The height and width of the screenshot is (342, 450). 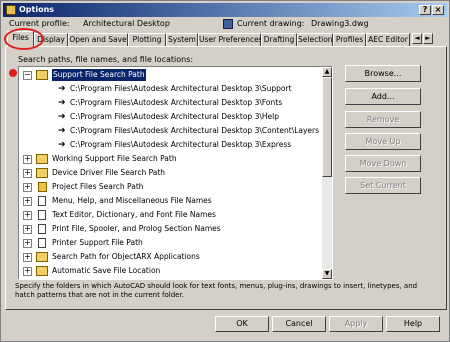 I want to click on tab-system: System, so click(x=182, y=39).